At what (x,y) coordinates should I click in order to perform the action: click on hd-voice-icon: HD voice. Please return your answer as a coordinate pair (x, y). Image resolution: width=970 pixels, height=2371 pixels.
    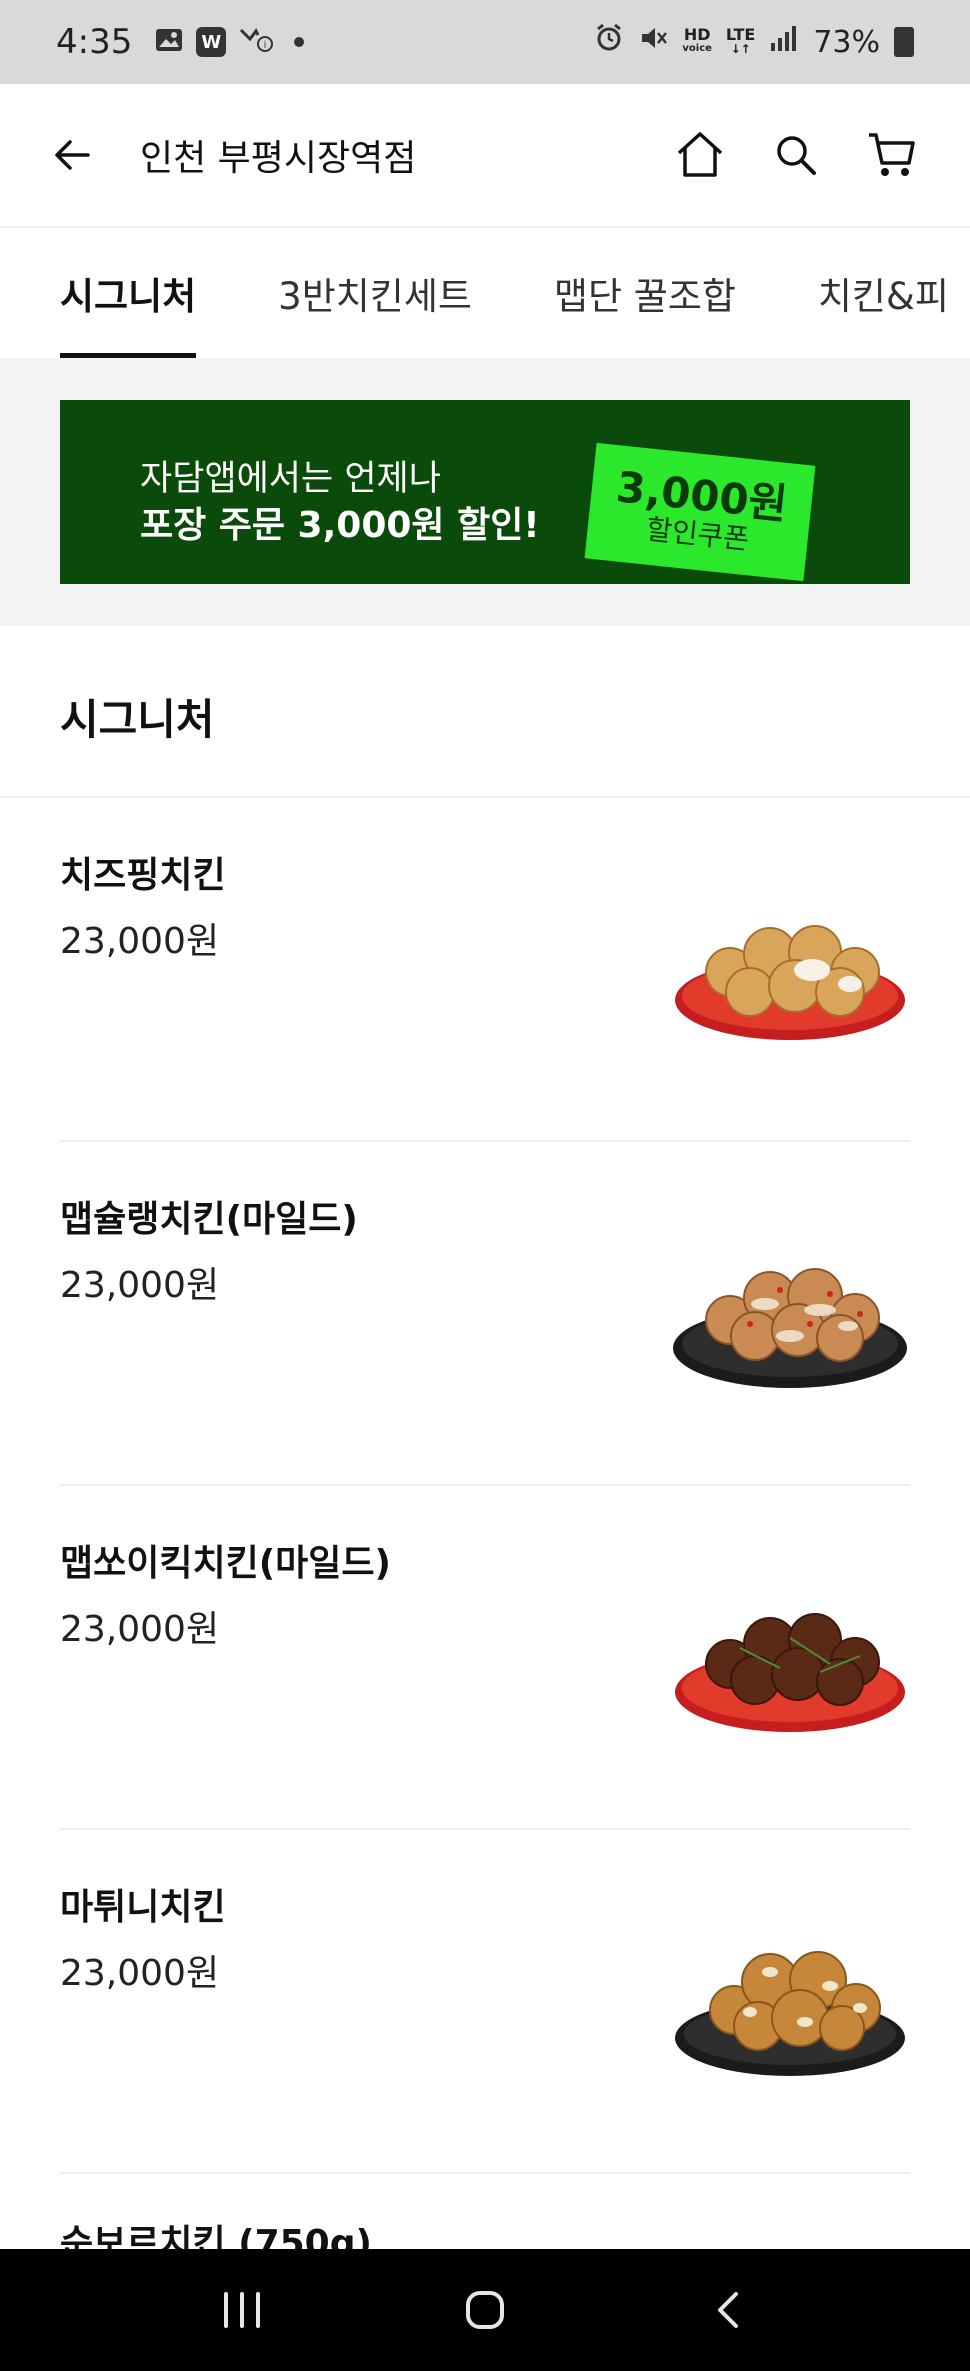
    Looking at the image, I should click on (697, 40).